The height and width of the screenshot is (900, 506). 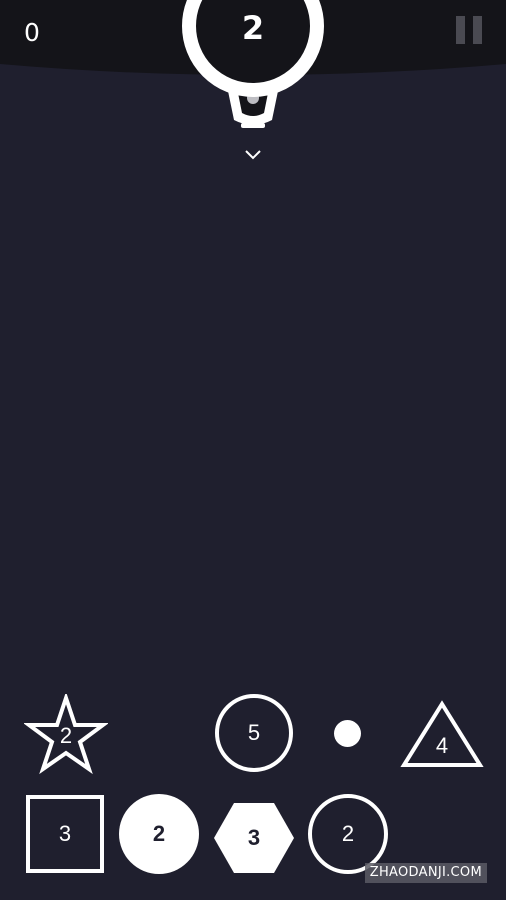 I want to click on pause-icon-bar-right, so click(x=477, y=30).